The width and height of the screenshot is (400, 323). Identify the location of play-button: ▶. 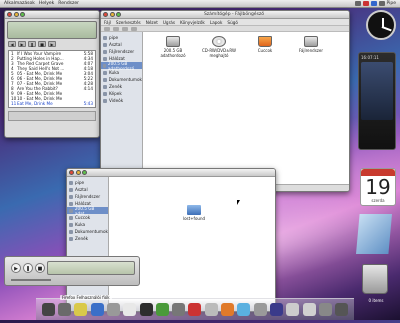
(22, 44).